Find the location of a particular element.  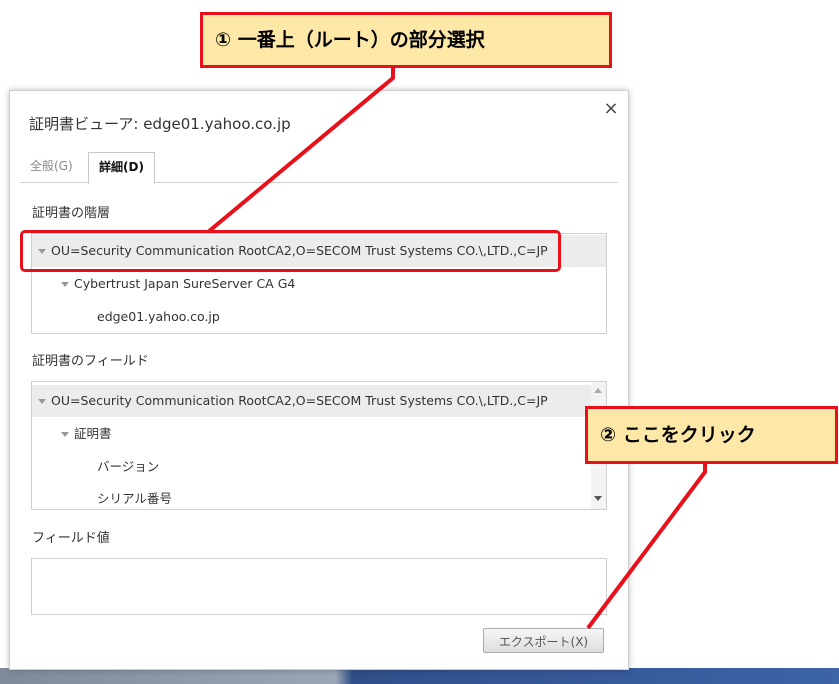

field-item-version: バージョン is located at coordinates (95, 467).